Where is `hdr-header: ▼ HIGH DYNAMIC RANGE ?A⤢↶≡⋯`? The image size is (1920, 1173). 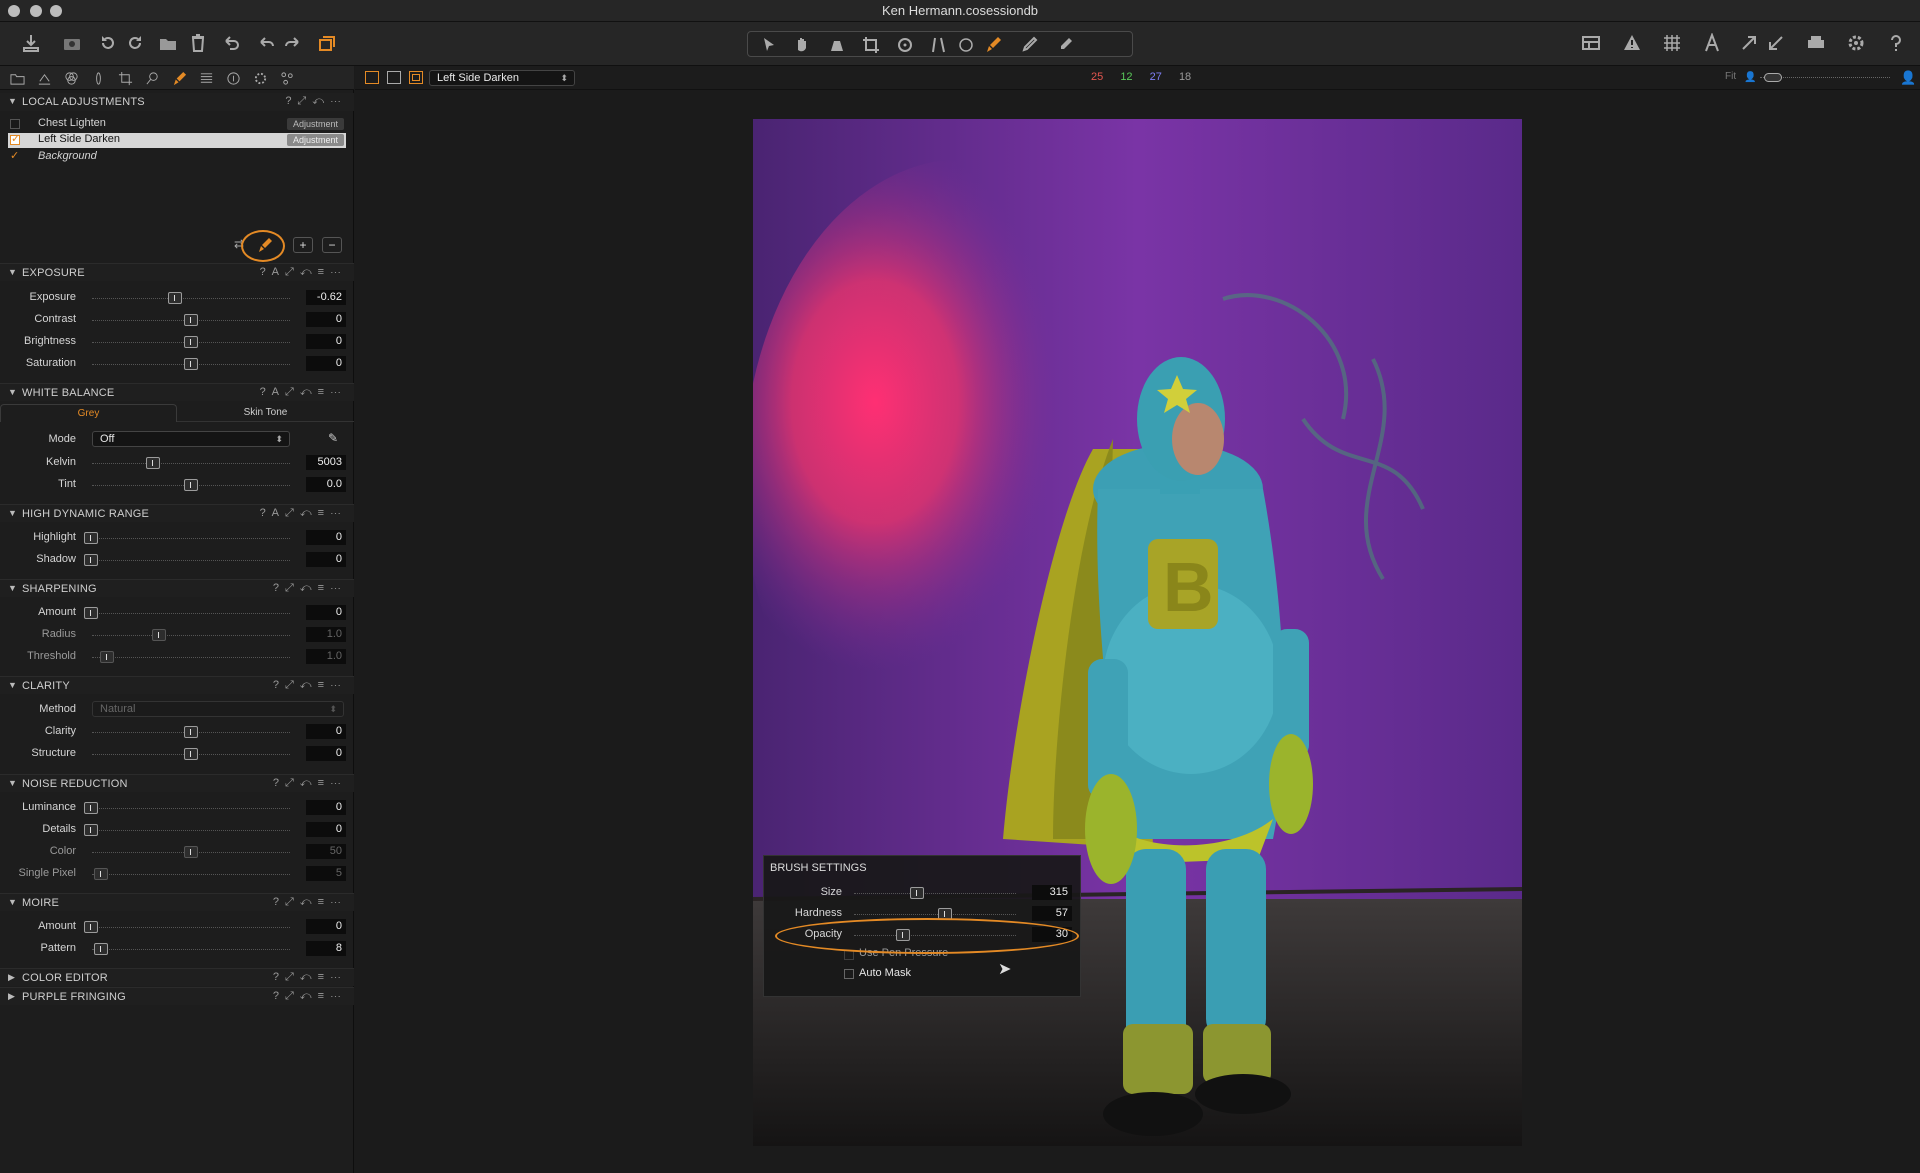 hdr-header: ▼ HIGH DYNAMIC RANGE ?A⤢↶≡⋯ is located at coordinates (177, 513).